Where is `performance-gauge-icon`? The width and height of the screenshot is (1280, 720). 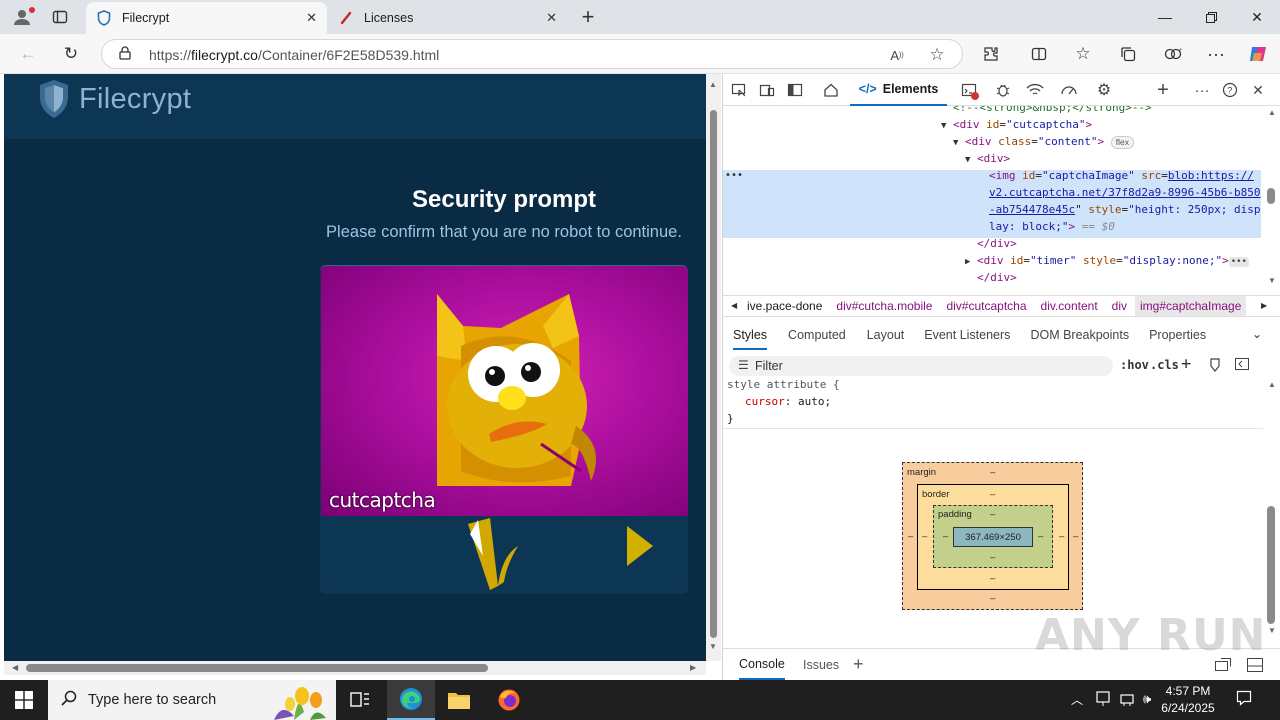 performance-gauge-icon is located at coordinates (1069, 90).